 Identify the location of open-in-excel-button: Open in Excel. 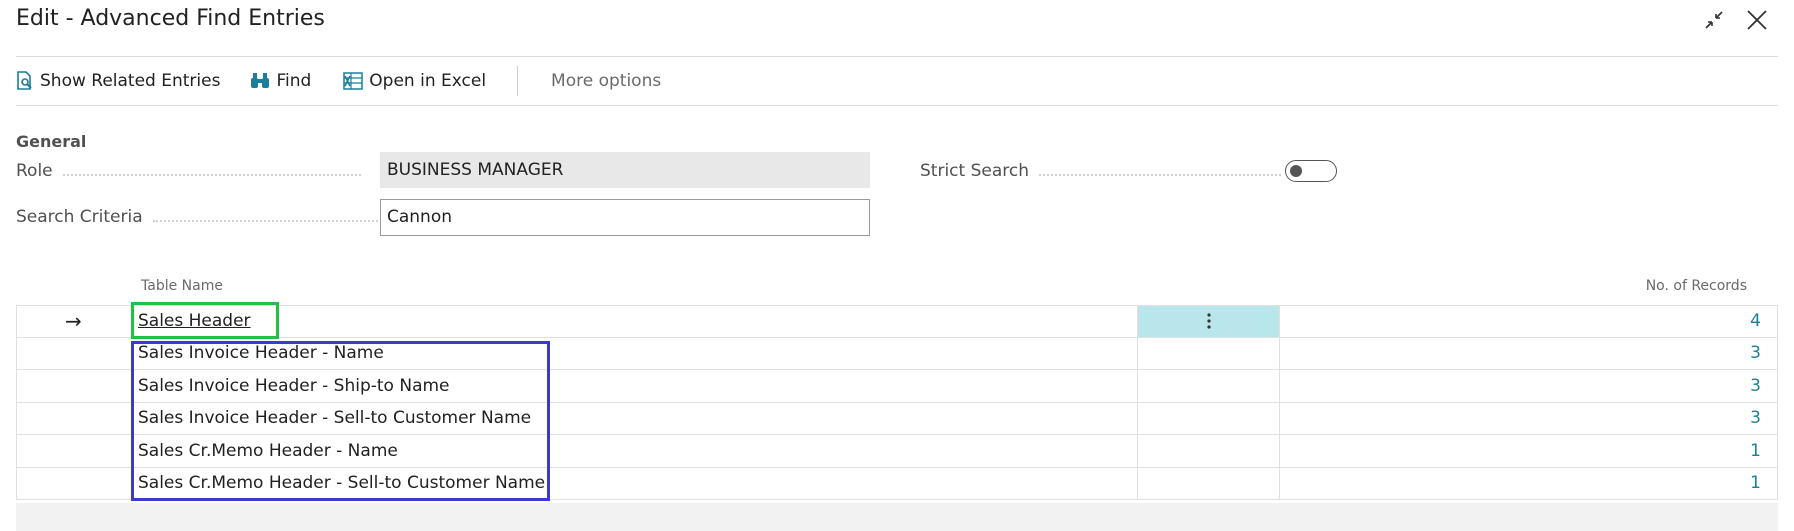
(414, 81).